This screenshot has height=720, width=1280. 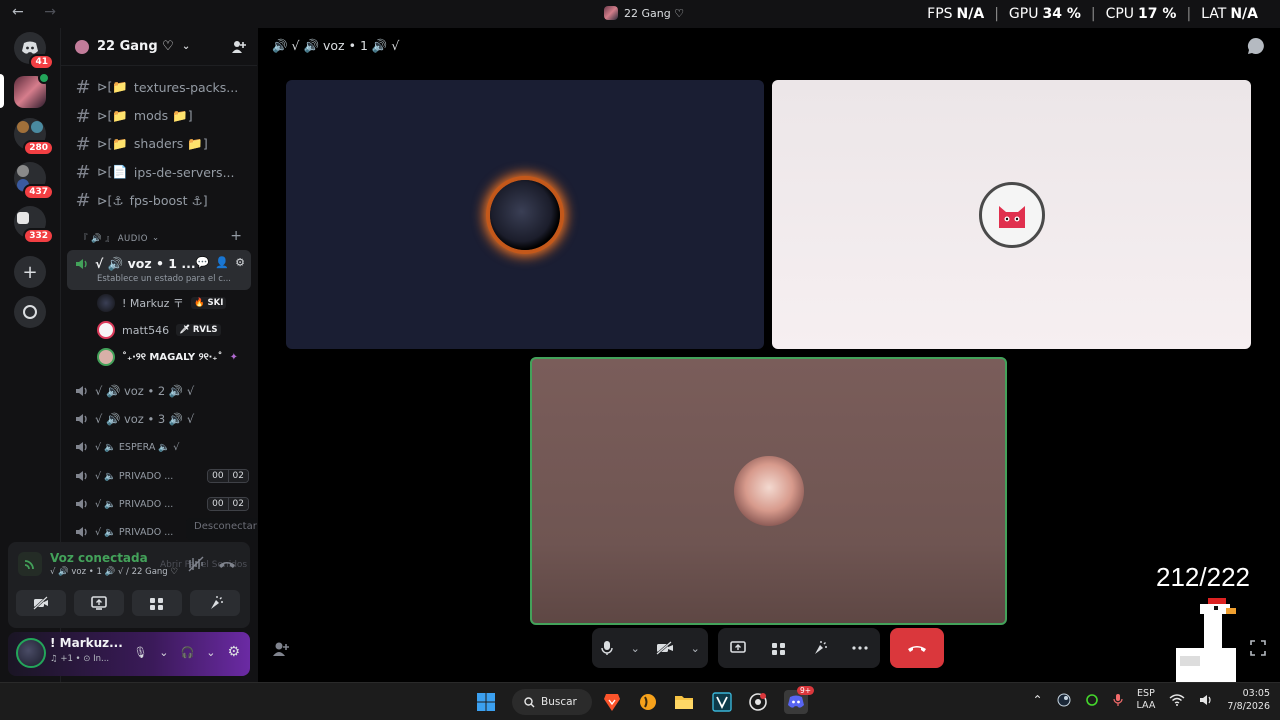 What do you see at coordinates (157, 603) in the screenshot?
I see `activities-button` at bounding box center [157, 603].